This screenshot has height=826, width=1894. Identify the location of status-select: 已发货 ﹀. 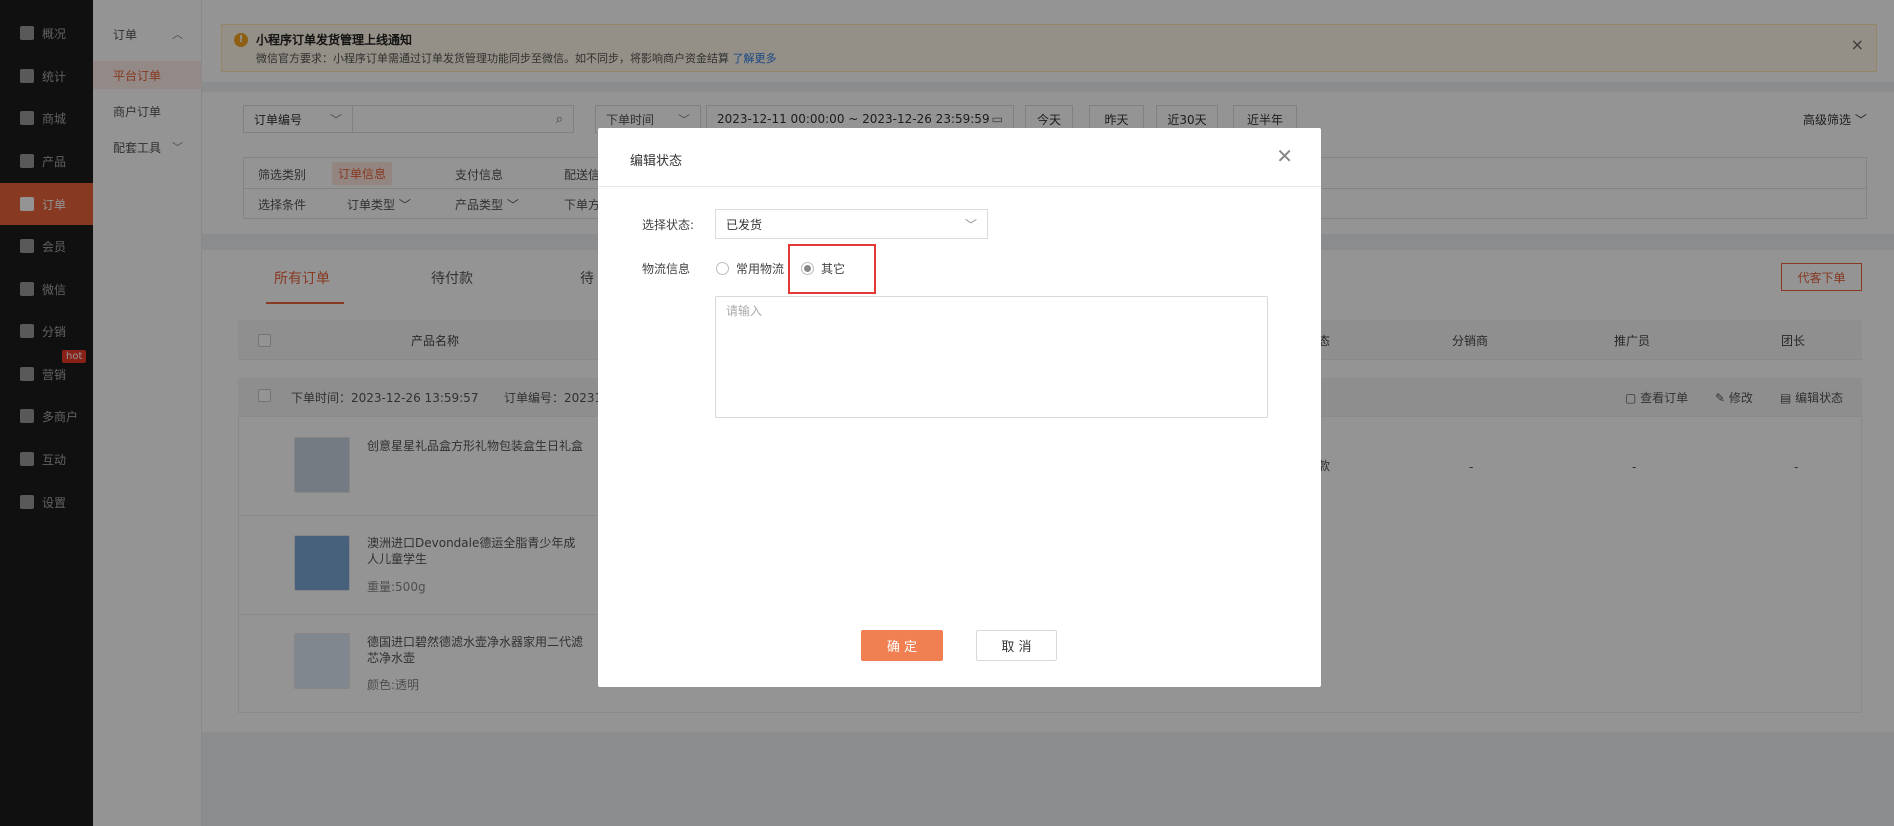
(851, 224).